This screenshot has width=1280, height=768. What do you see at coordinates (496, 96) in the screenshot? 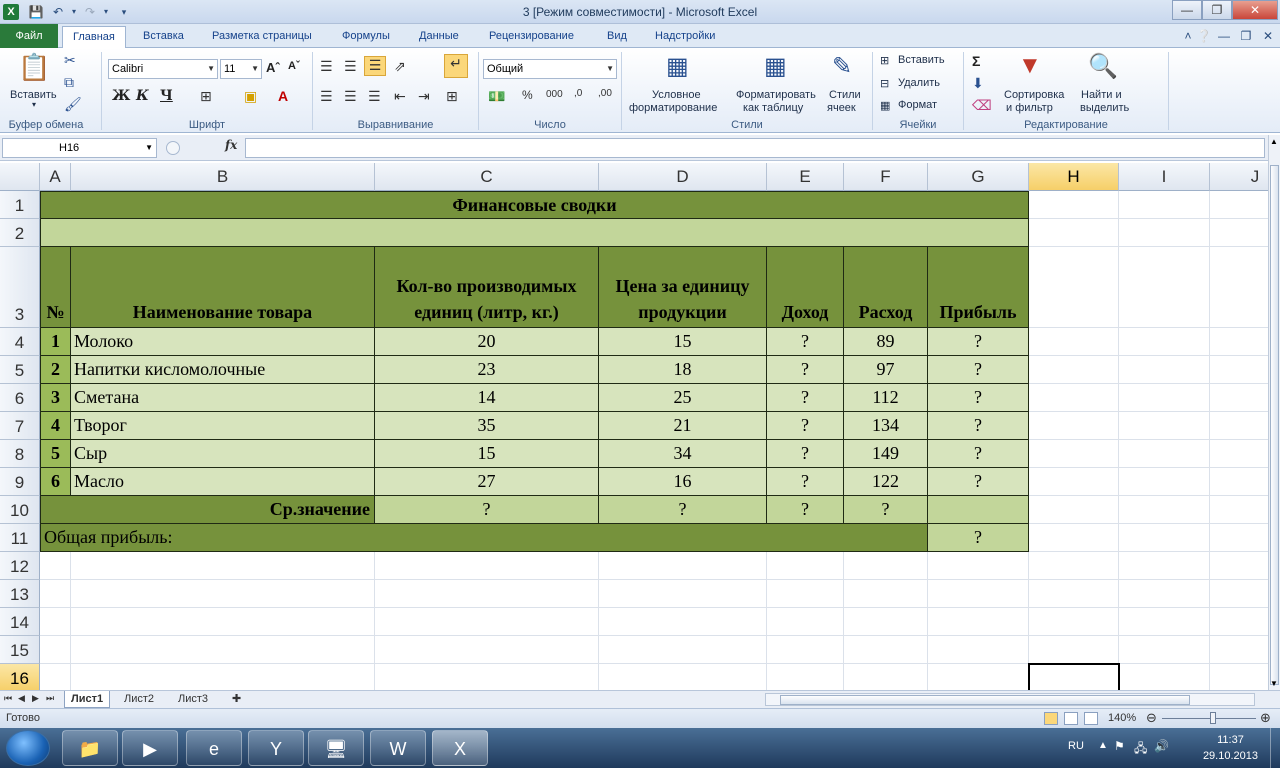
I see `currency-icon: 💵` at bounding box center [496, 96].